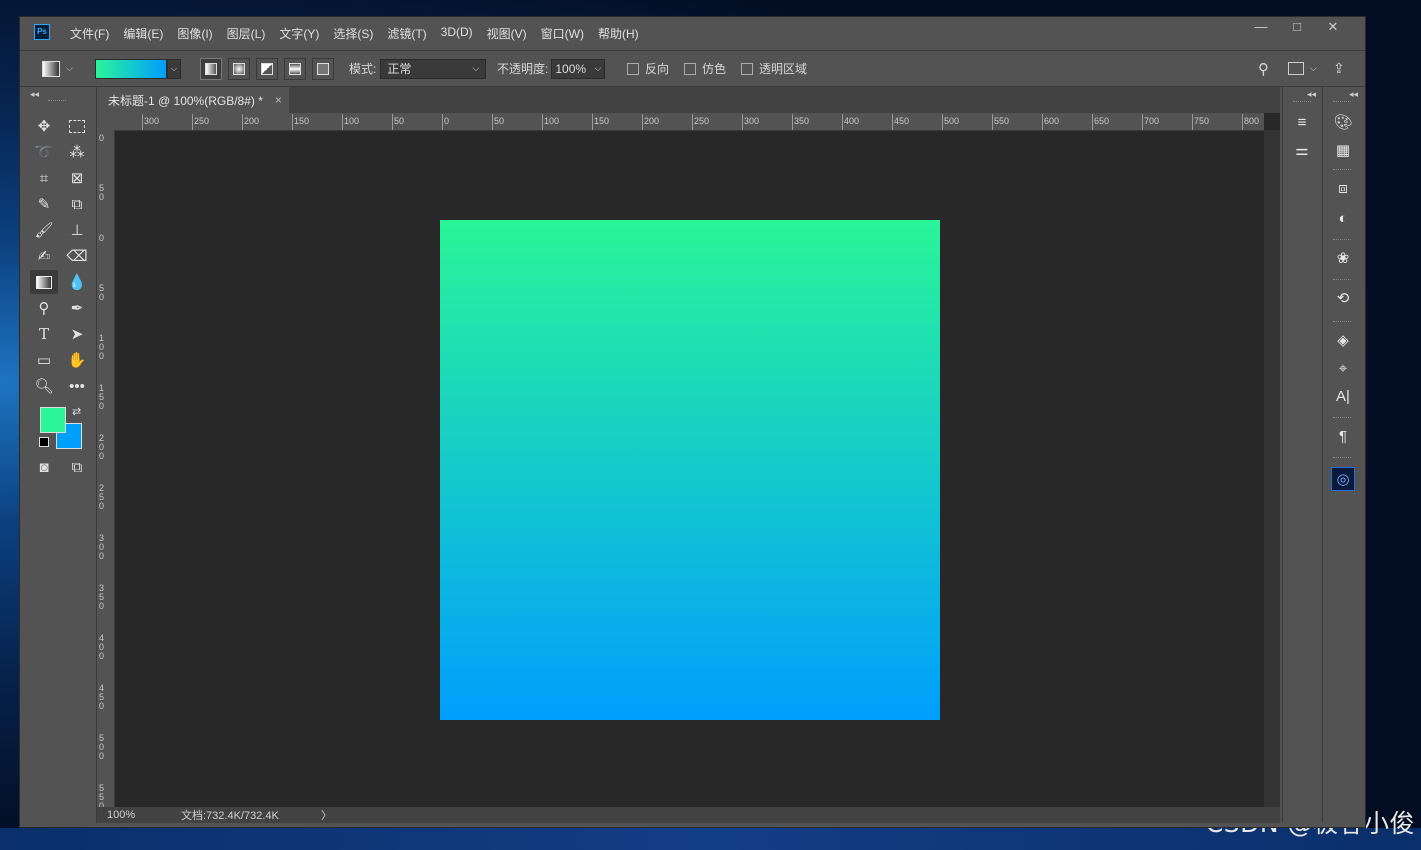  What do you see at coordinates (1343, 122) in the screenshot?
I see `color-palette-icon: 🎨︎` at bounding box center [1343, 122].